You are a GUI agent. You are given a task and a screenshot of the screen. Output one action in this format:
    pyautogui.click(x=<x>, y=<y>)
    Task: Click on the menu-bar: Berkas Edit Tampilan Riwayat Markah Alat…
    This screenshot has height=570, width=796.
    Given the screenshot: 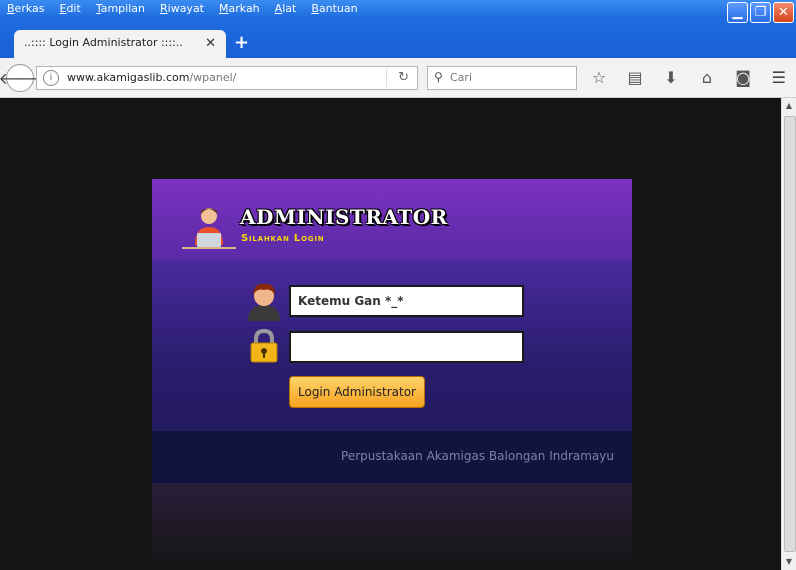 What is the action you would take?
    pyautogui.click(x=183, y=11)
    